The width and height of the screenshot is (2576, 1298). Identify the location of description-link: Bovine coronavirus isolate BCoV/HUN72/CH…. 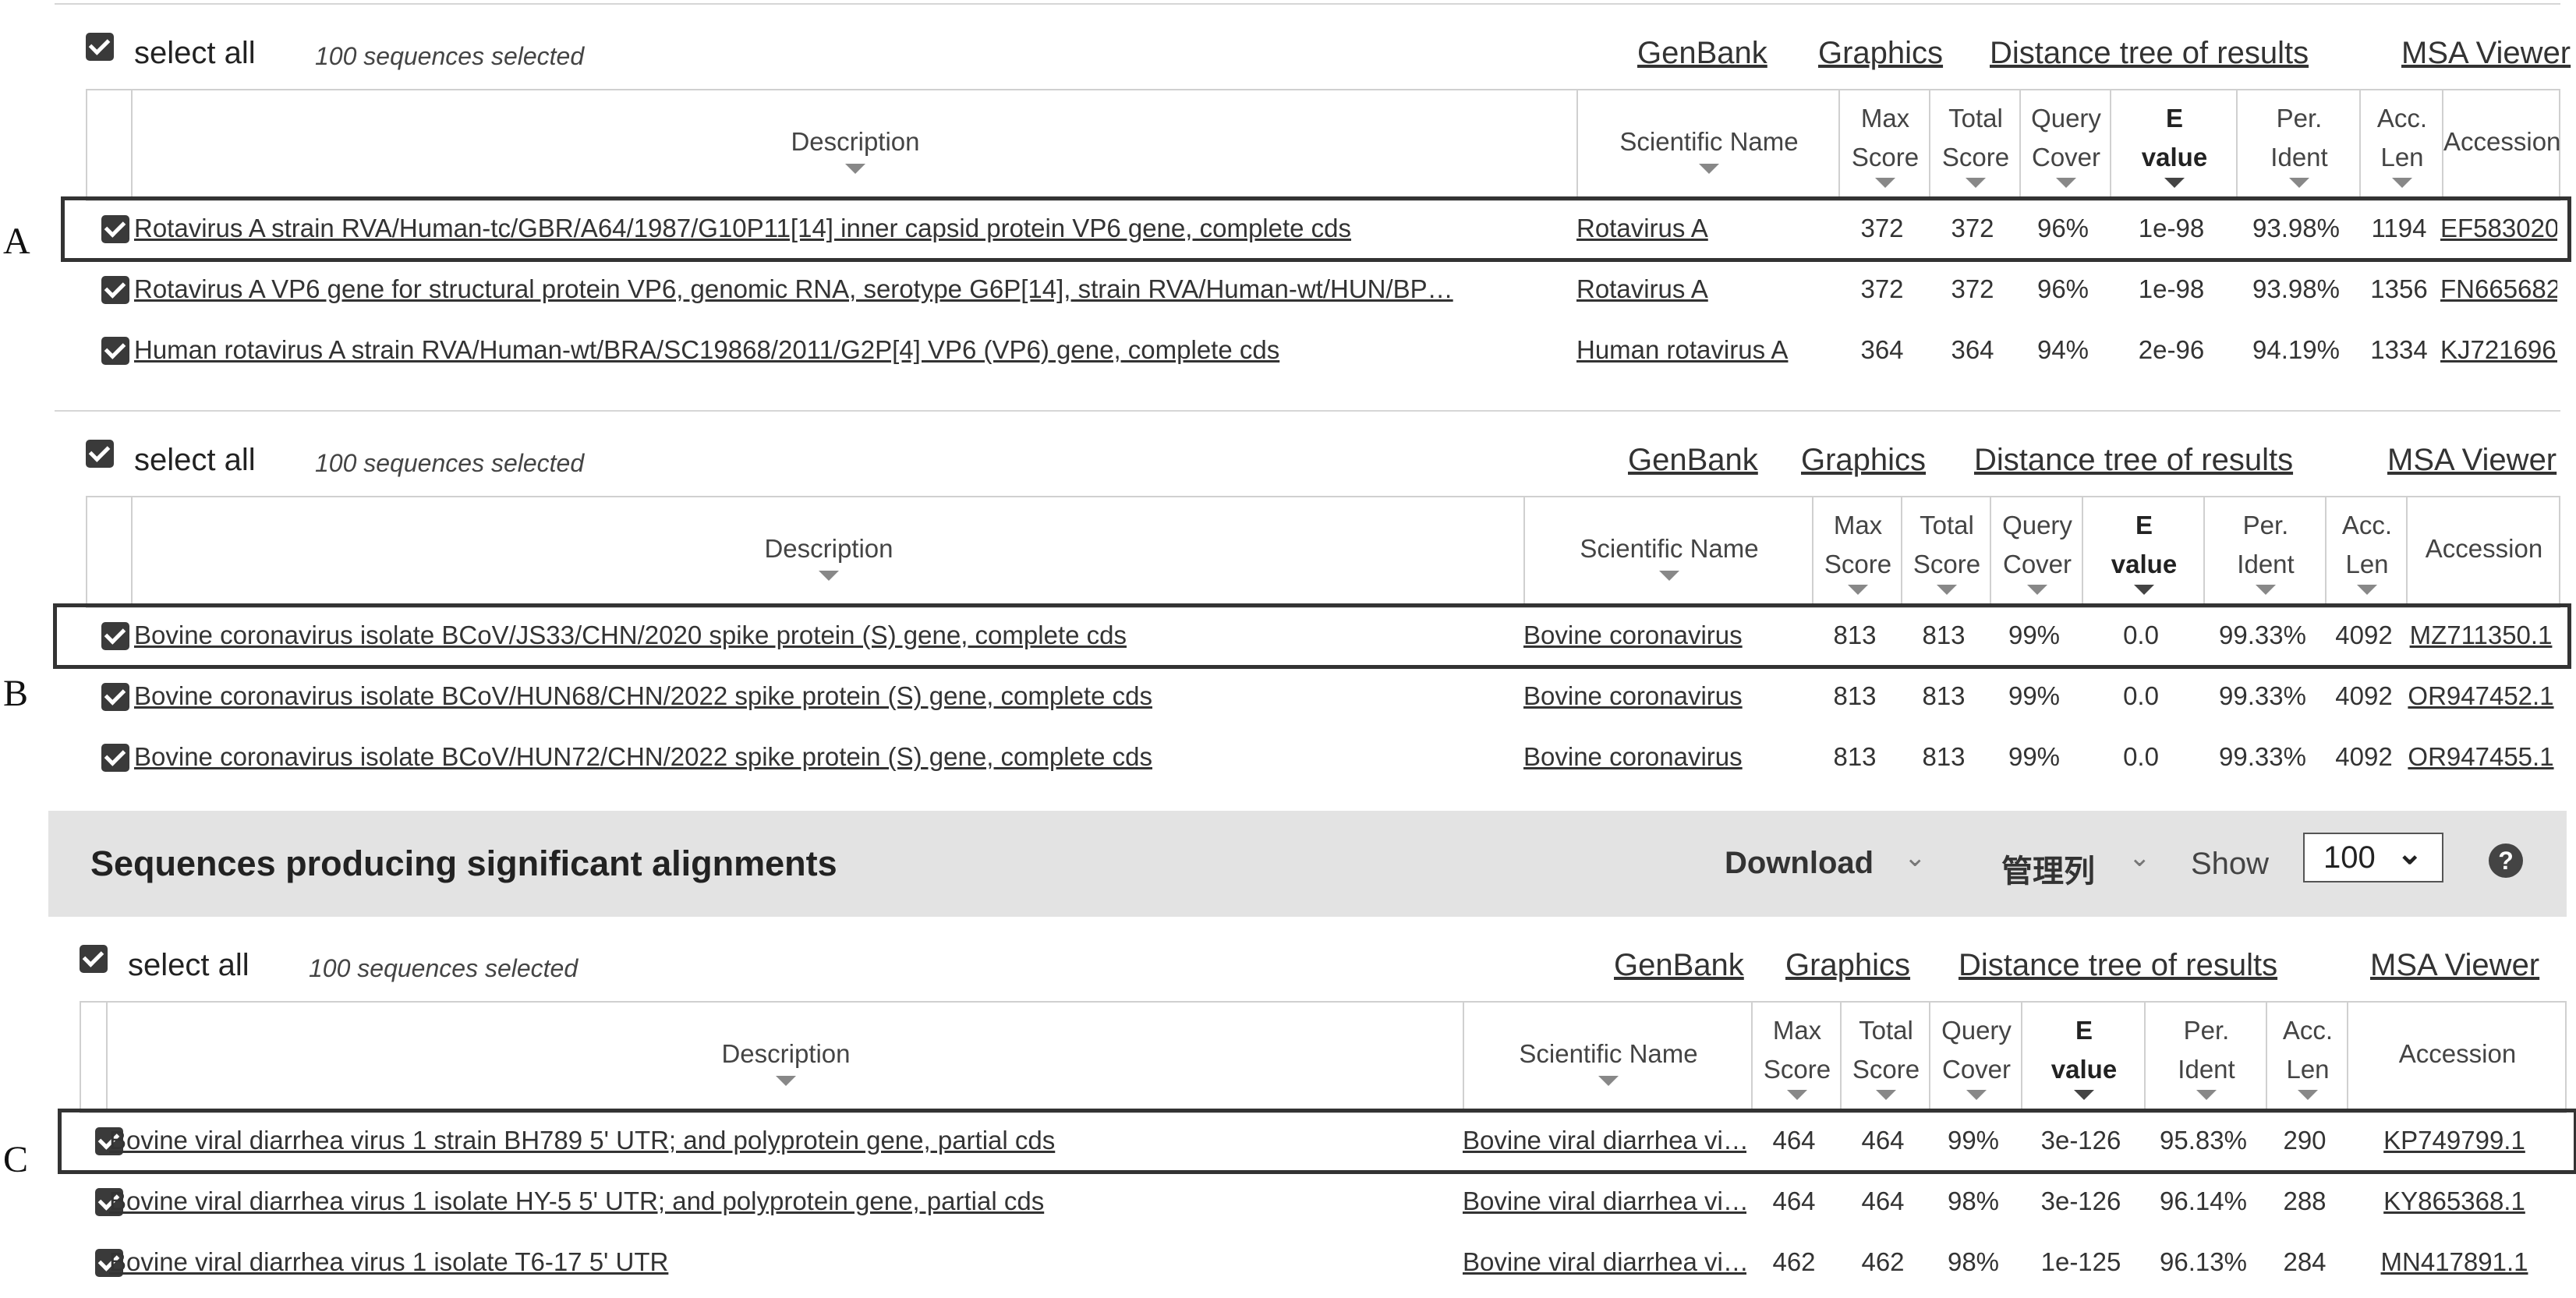
(826, 757).